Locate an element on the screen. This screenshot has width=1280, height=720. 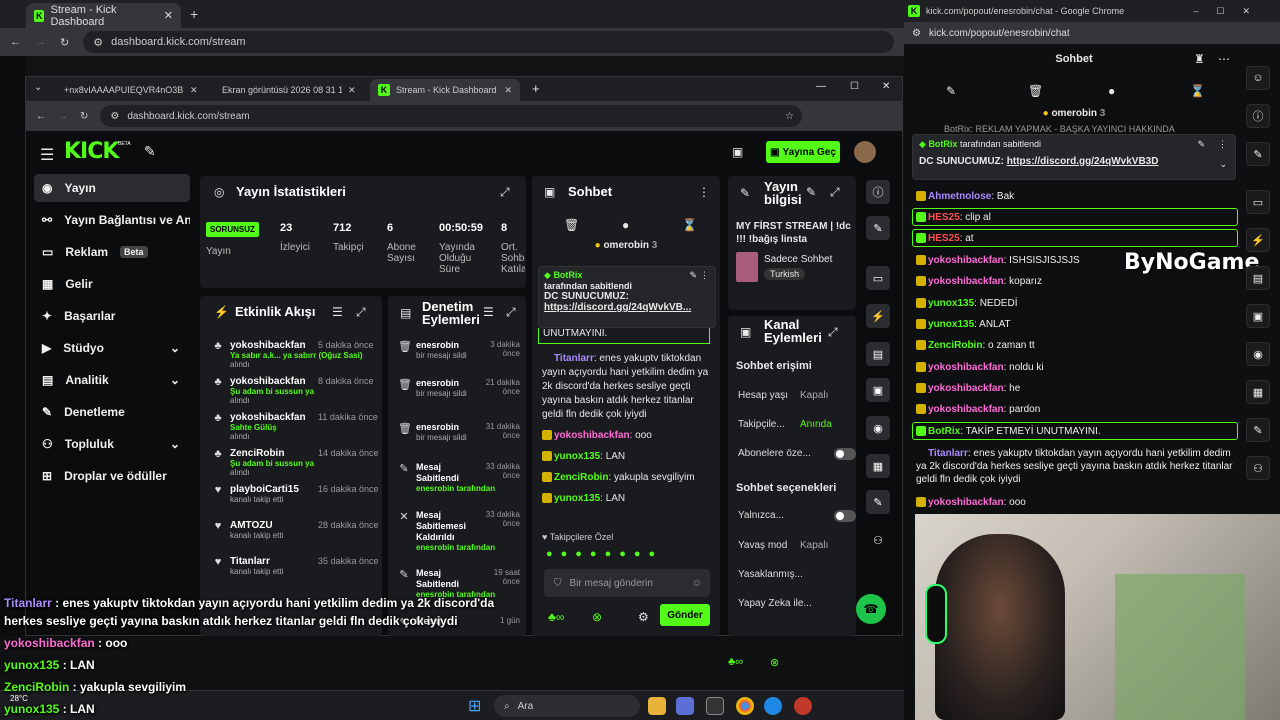
sidebar-item-droplar: ⊞ Droplar ve ödüller is located at coordinates (112, 476).